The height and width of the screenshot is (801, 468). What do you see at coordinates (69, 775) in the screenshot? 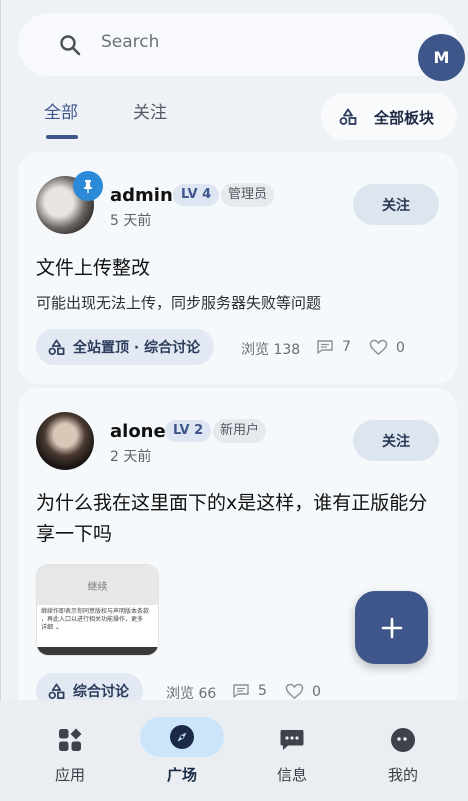
I see `nav-apps-label: 应用` at bounding box center [69, 775].